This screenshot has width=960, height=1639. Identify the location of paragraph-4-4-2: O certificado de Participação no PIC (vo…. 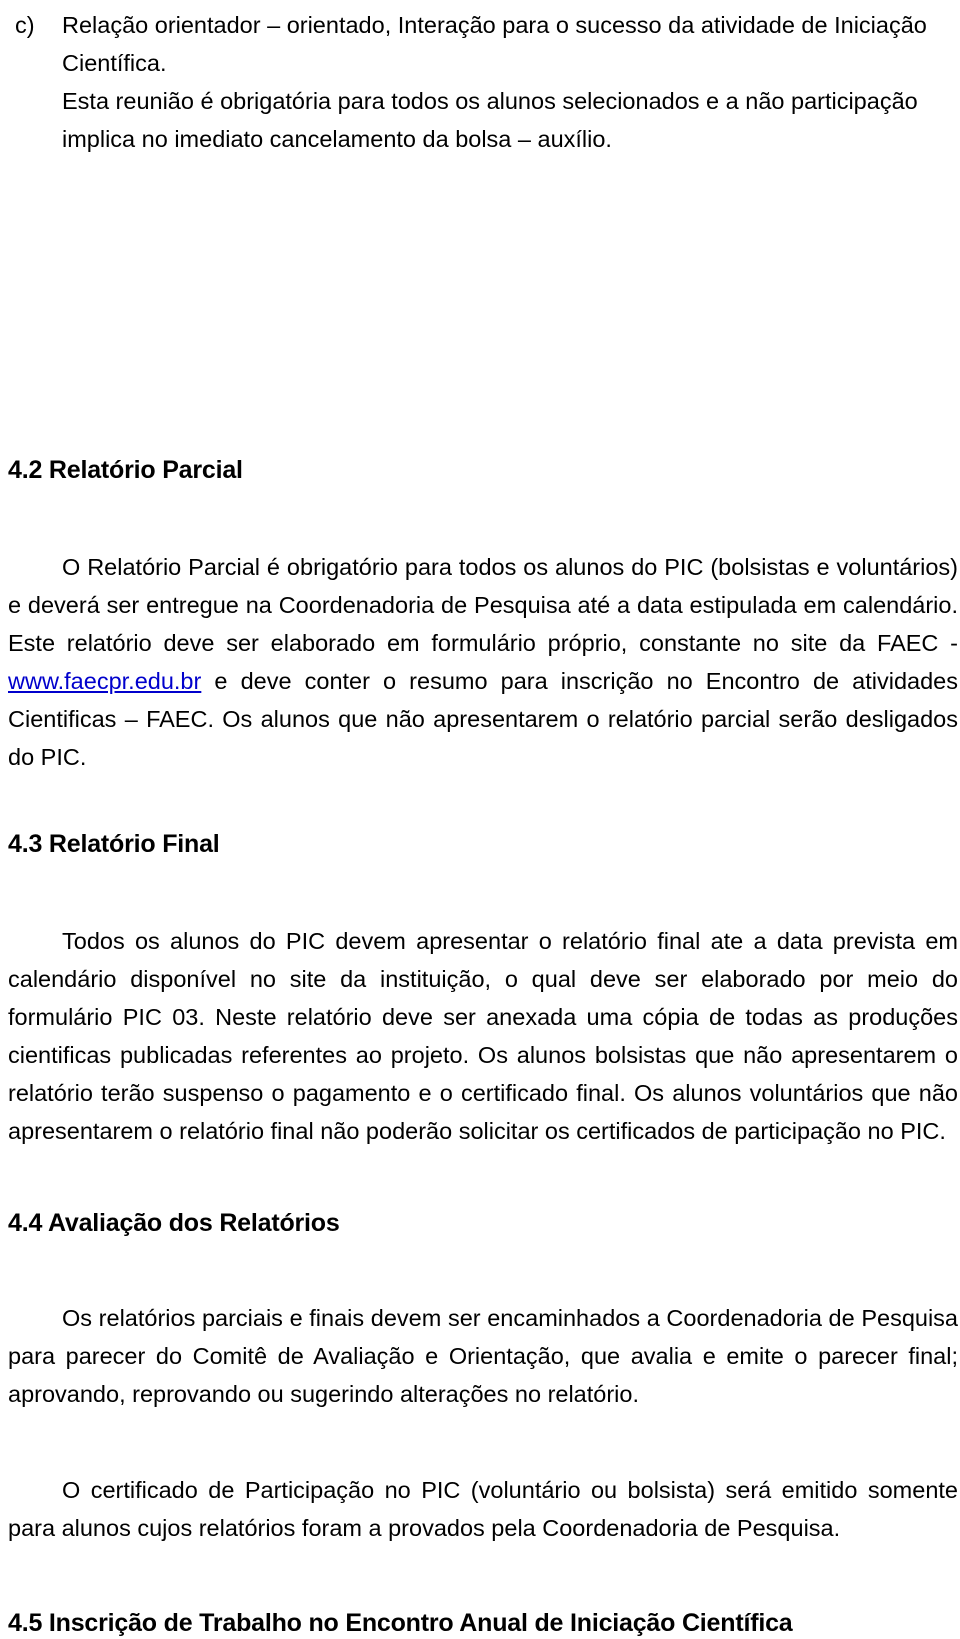
(483, 1509).